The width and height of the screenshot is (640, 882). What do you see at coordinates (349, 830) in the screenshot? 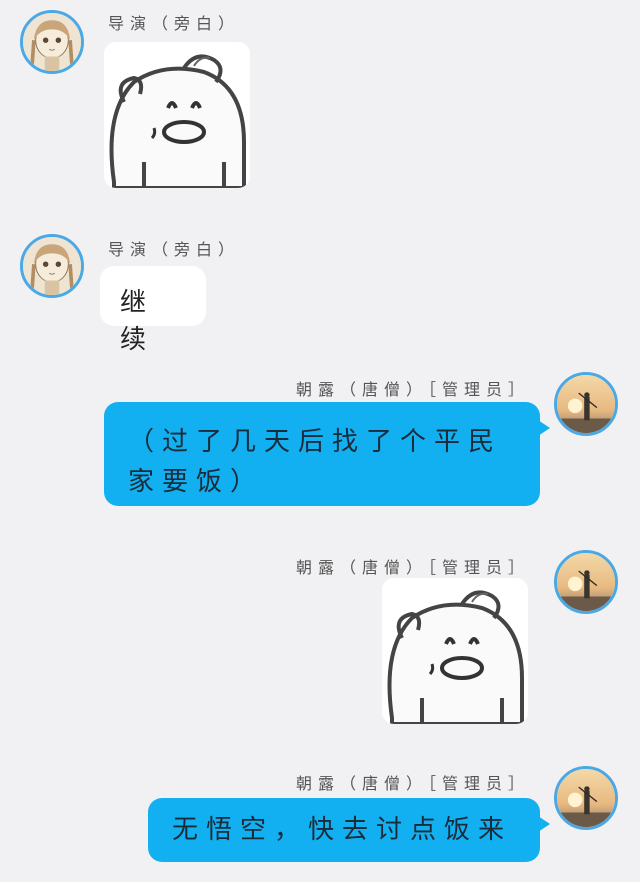
I see `message-bubble: 无悟空，快去讨点饭来` at bounding box center [349, 830].